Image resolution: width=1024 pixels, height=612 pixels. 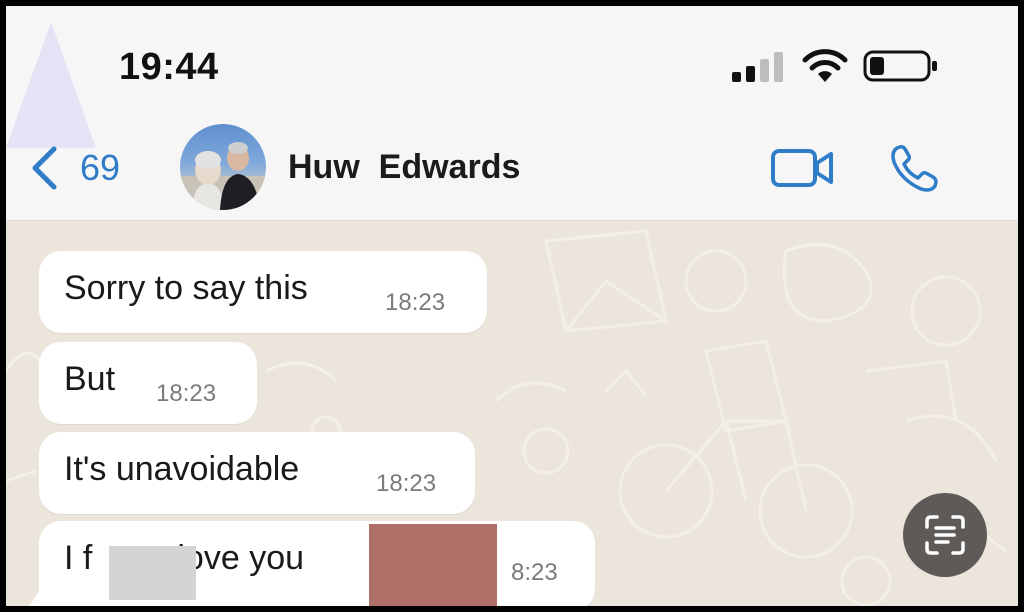 What do you see at coordinates (51, 85) in the screenshot?
I see `corner-overlay` at bounding box center [51, 85].